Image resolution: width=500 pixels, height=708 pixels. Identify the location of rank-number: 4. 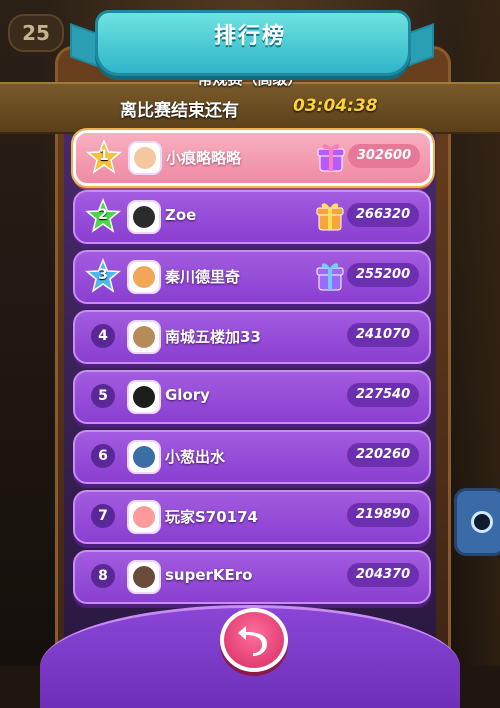
(103, 336).